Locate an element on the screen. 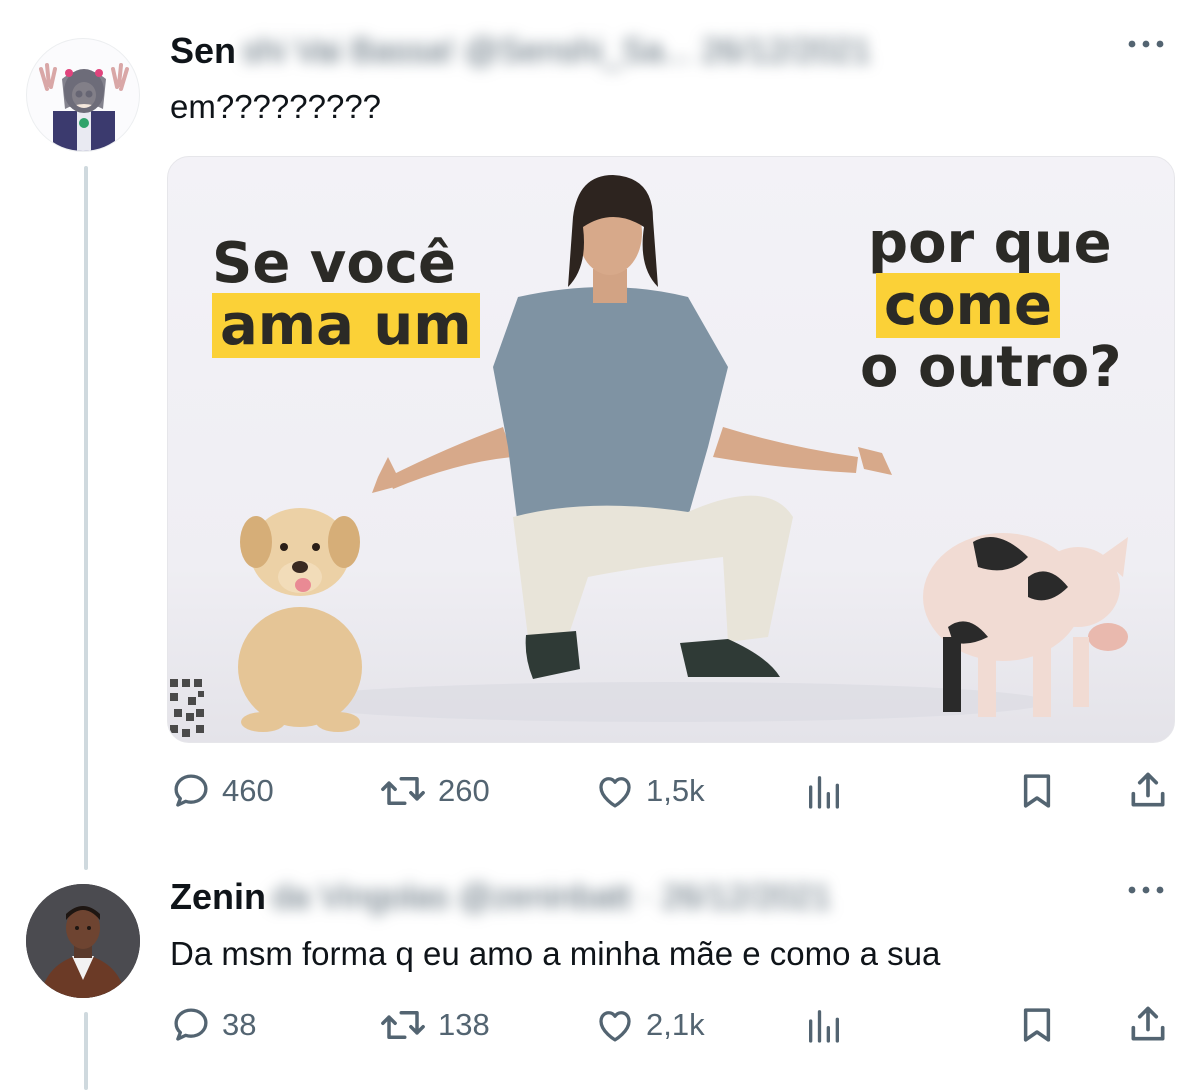 Image resolution: width=1200 pixels, height=1090 pixels. tweet-text: em????????? is located at coordinates (276, 106).